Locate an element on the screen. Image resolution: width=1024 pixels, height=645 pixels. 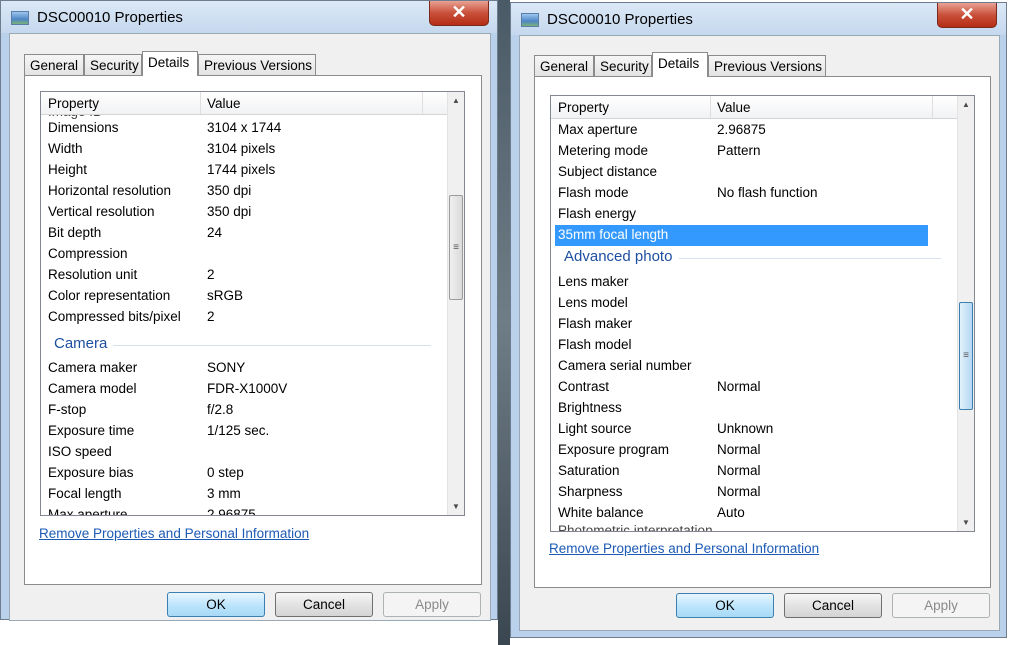
property-name: Subject distance is located at coordinates (608, 171).